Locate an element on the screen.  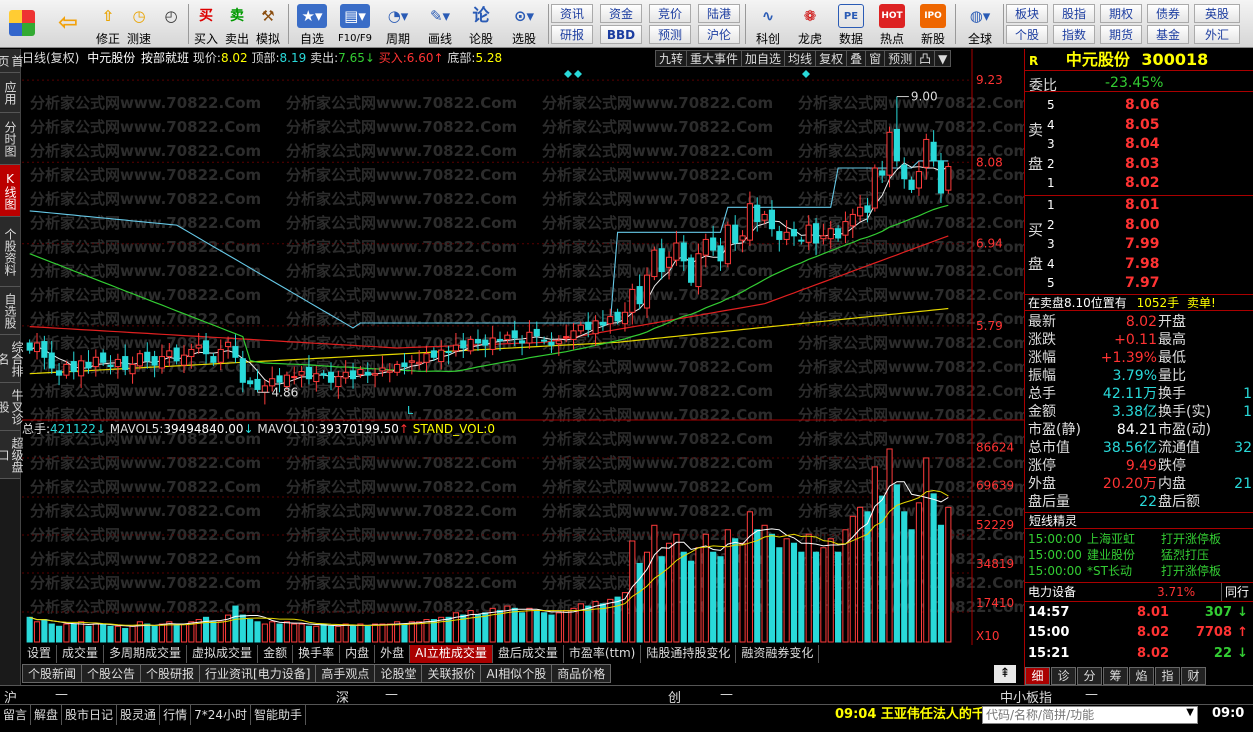
bid-row: 5 7.97 is located at coordinates (1139, 283).